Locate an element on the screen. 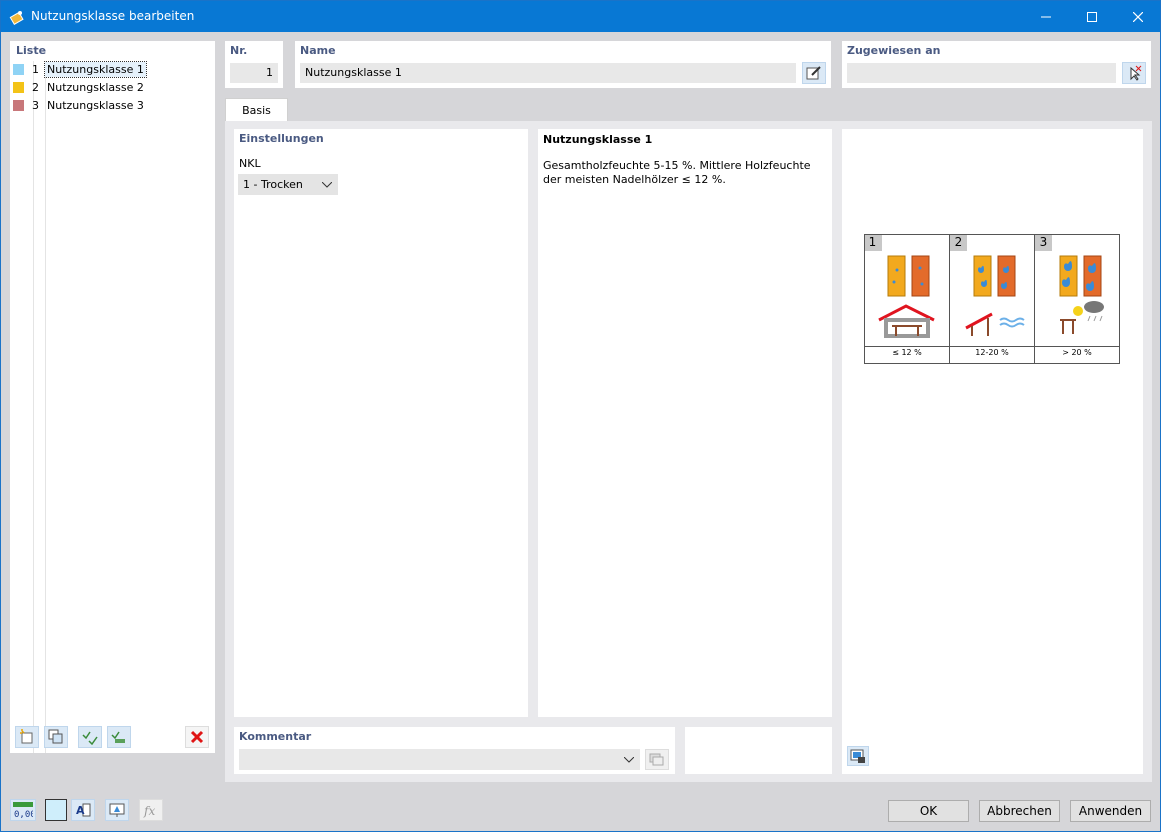  maximize-icon is located at coordinates (1092, 16).